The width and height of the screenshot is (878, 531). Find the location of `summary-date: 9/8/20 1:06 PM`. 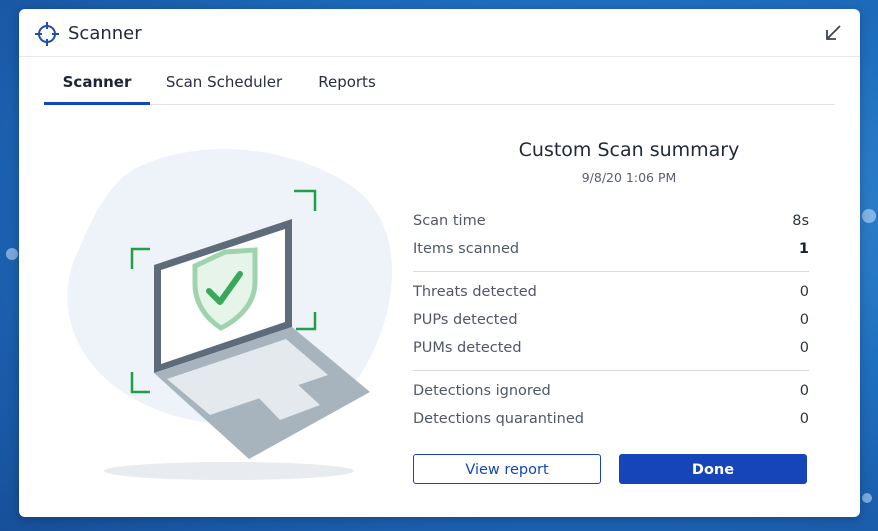

summary-date: 9/8/20 1:06 PM is located at coordinates (629, 177).